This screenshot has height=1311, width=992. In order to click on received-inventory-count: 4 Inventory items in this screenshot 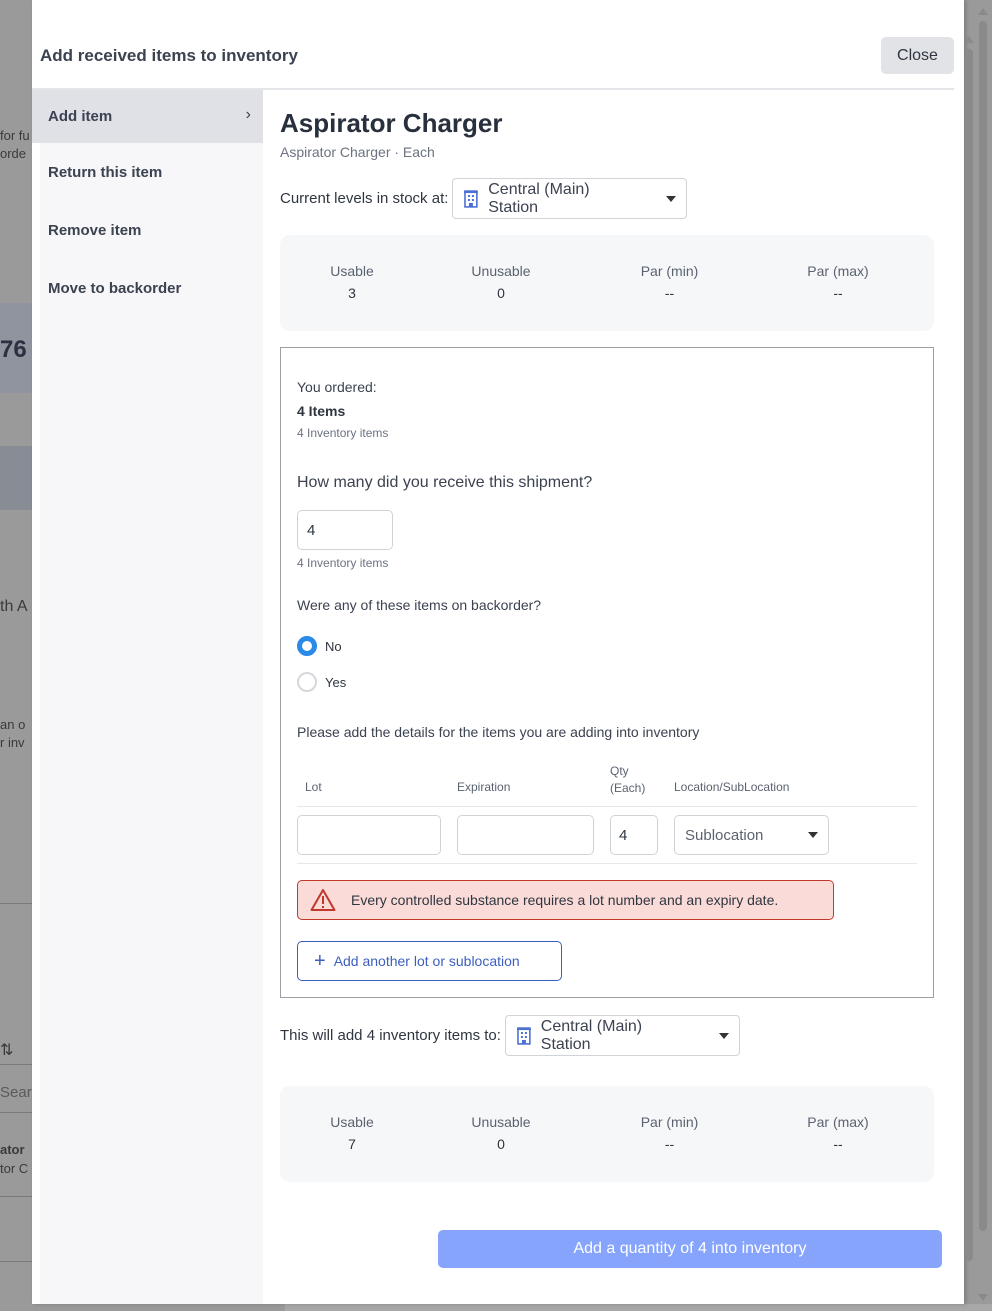, I will do `click(343, 563)`.